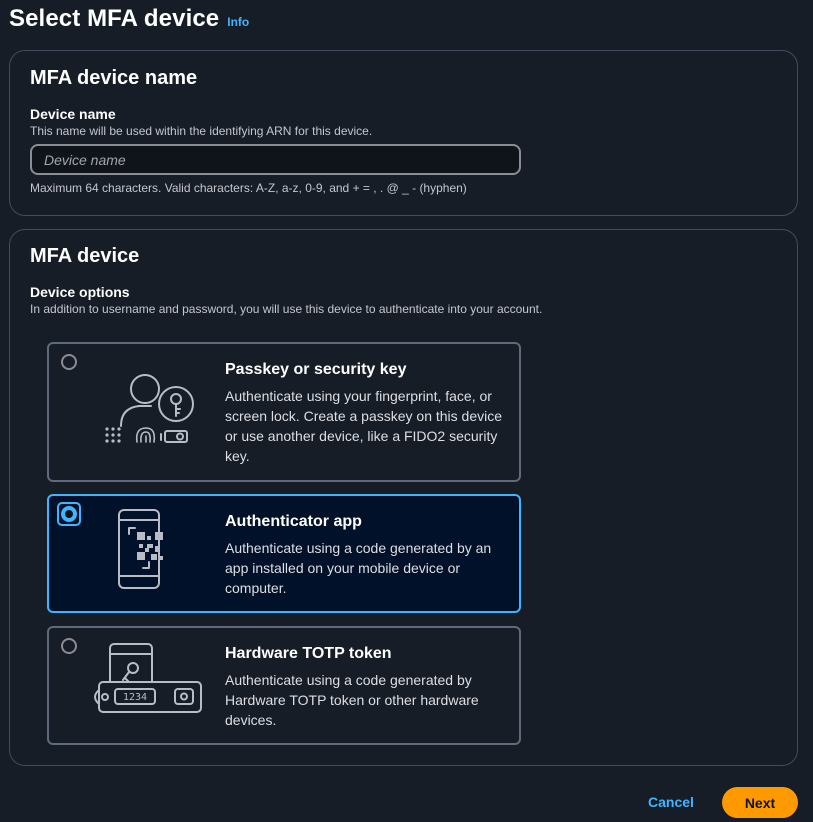 This screenshot has height=822, width=813. I want to click on svg-text: 1234, so click(135, 697).